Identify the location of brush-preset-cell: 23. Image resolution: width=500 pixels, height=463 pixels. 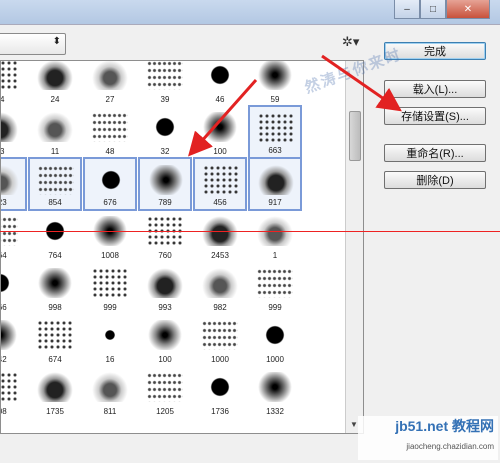
(13, 132).